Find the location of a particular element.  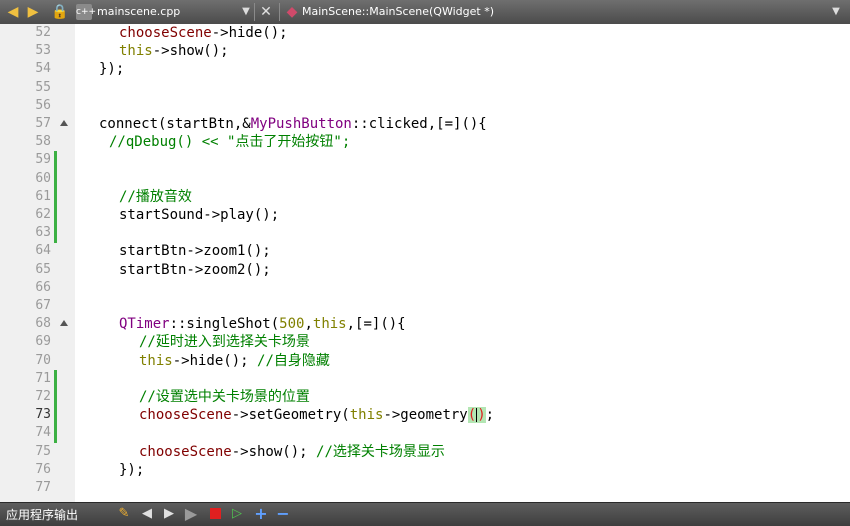

clear-output-icon: ✎ is located at coordinates (124, 514).